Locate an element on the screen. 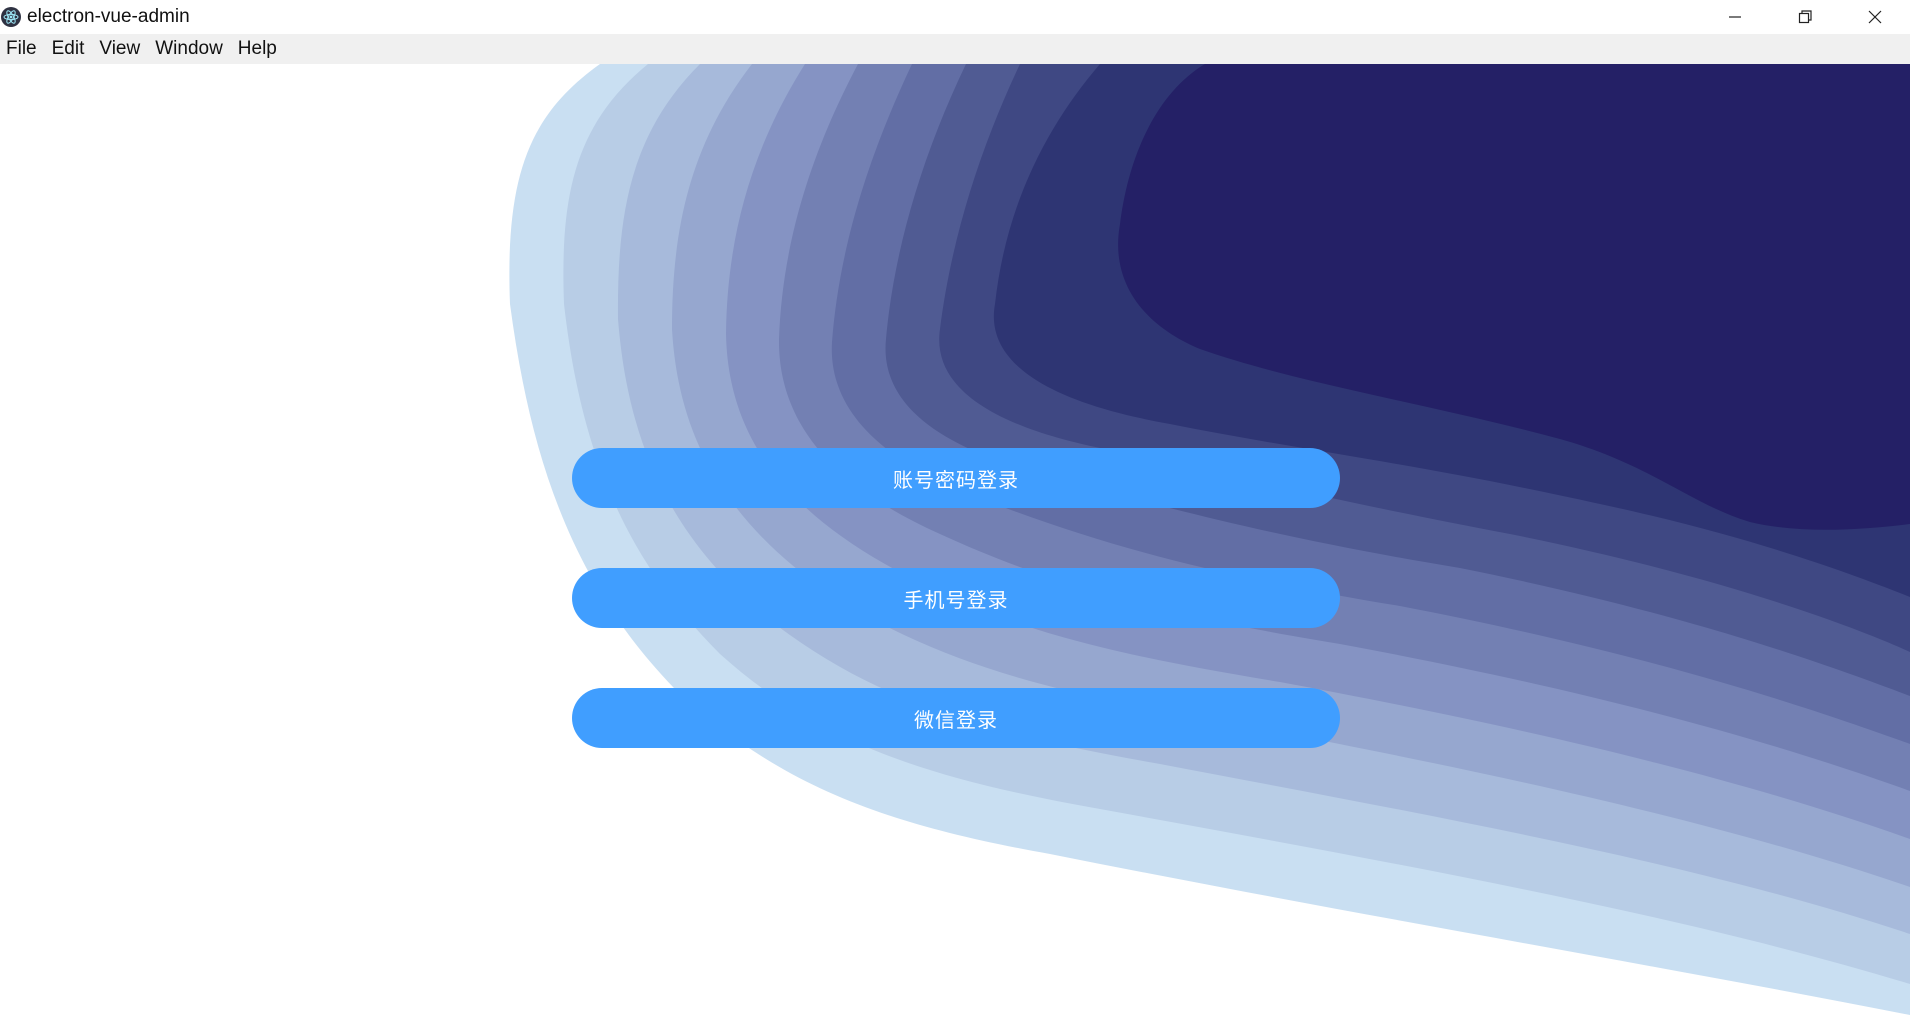 The width and height of the screenshot is (1910, 1015). title-bar: electron-vue-admin is located at coordinates (955, 17).